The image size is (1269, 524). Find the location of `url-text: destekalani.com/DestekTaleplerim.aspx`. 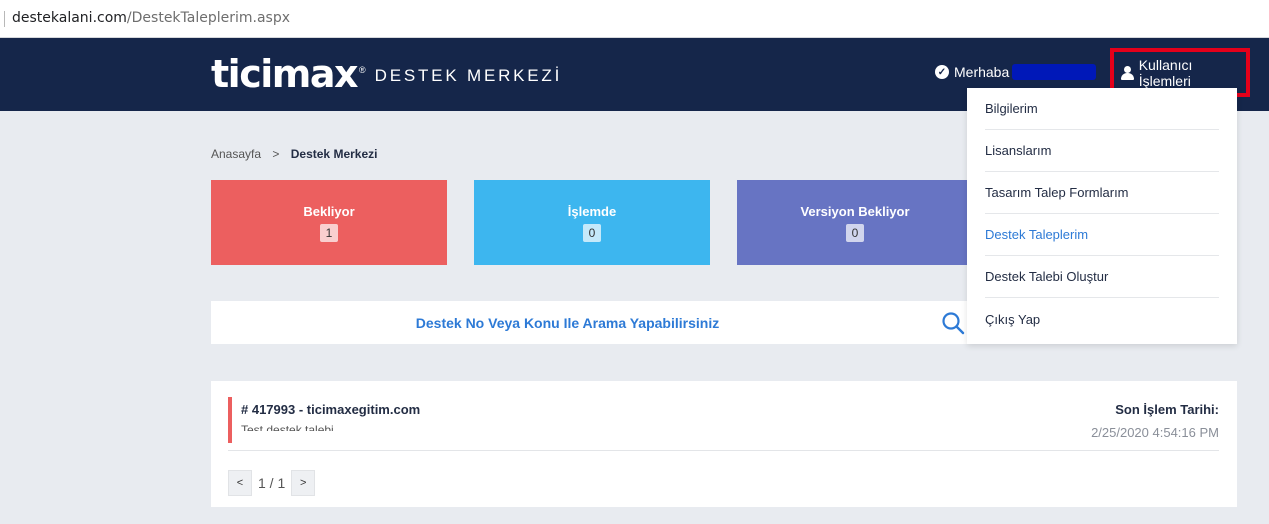

url-text: destekalani.com/DestekTaleplerim.aspx is located at coordinates (151, 18).